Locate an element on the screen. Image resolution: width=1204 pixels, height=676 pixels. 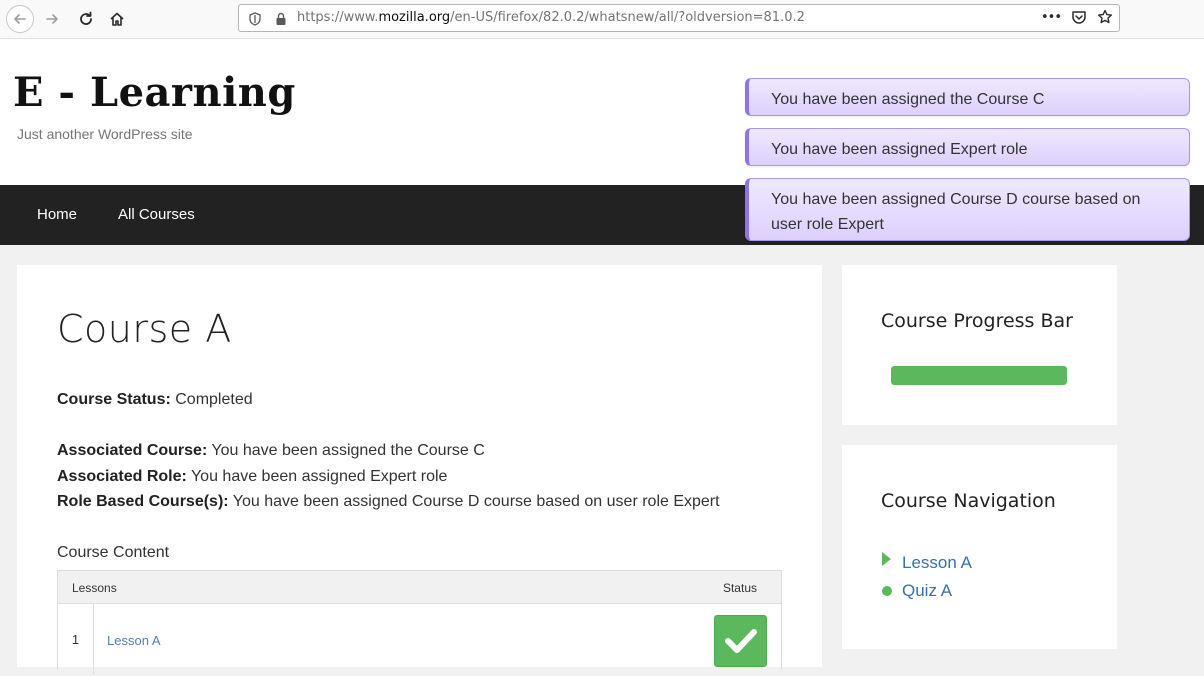
reload-icon is located at coordinates (86, 18).